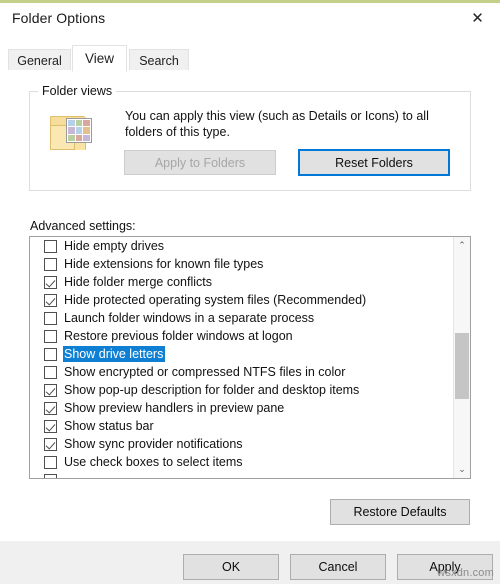 This screenshot has height=584, width=500. I want to click on list-item: Show preview handlers in preview pane, so click(241, 408).